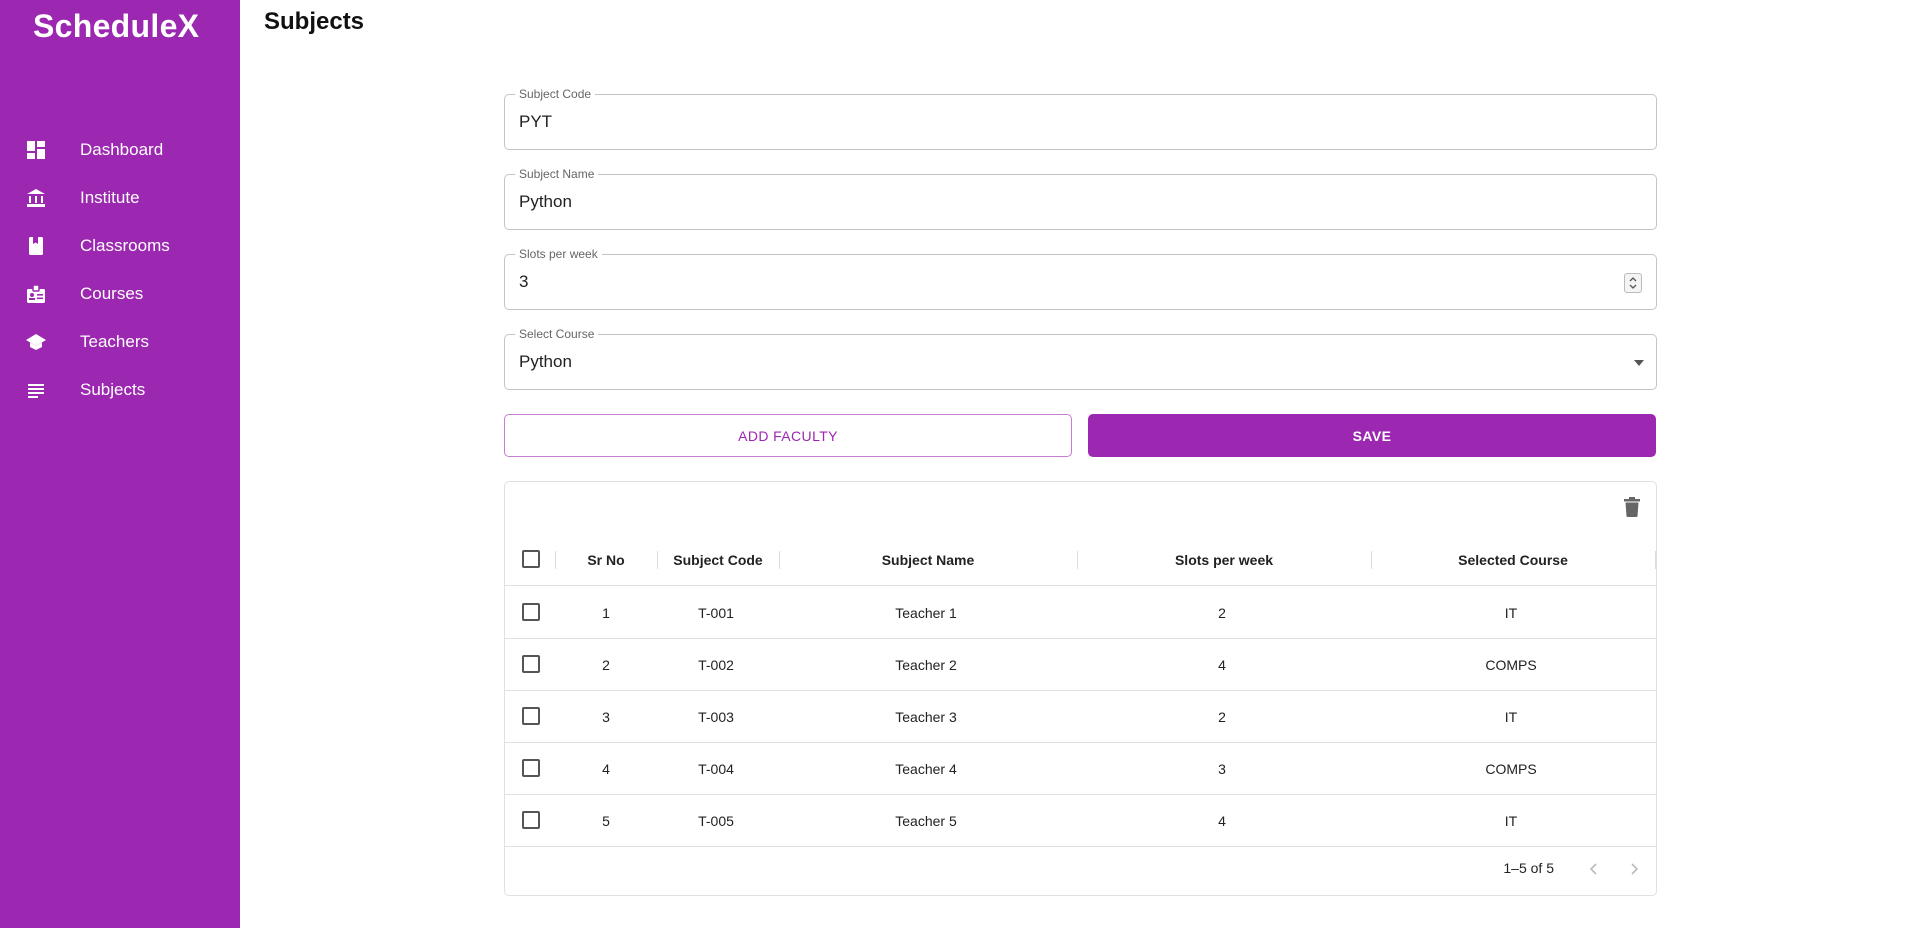 Image resolution: width=1914 pixels, height=928 pixels. I want to click on sidebar-item-label: Teachers, so click(114, 341).